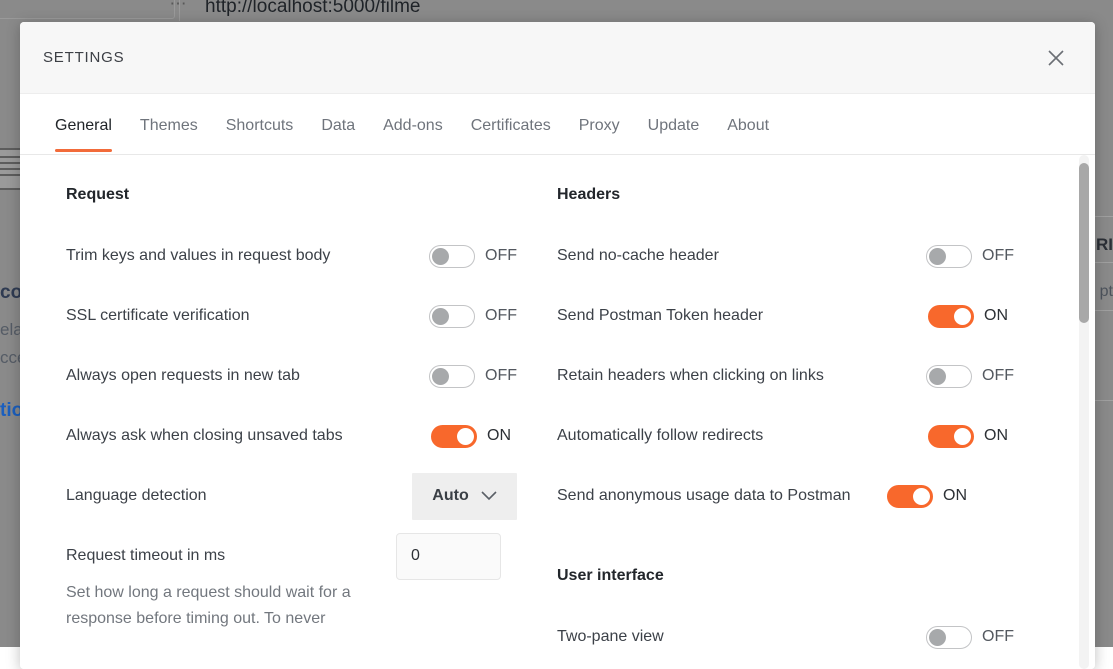 The image size is (1113, 669). Describe the element at coordinates (247, 376) in the screenshot. I see `setting-label: Always open requests in new tab` at that location.